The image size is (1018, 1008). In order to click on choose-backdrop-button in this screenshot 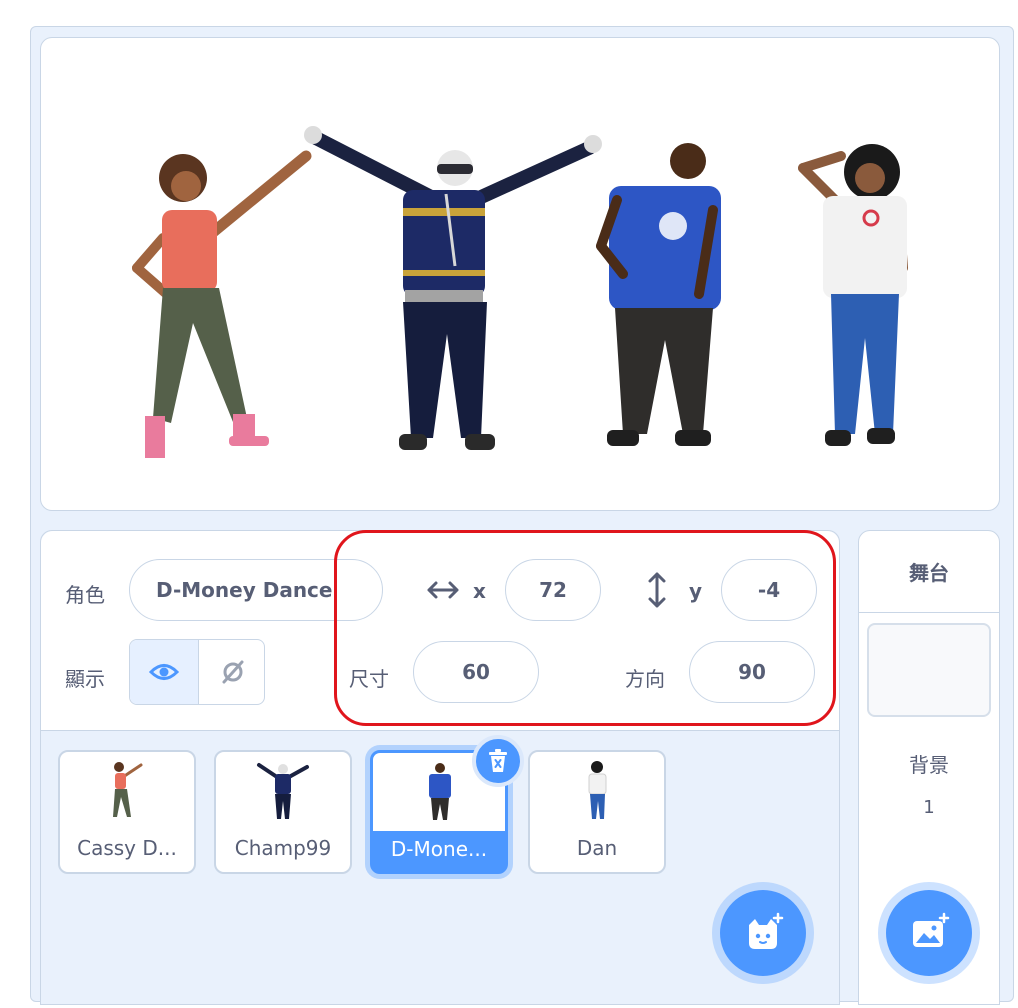, I will do `click(929, 933)`.